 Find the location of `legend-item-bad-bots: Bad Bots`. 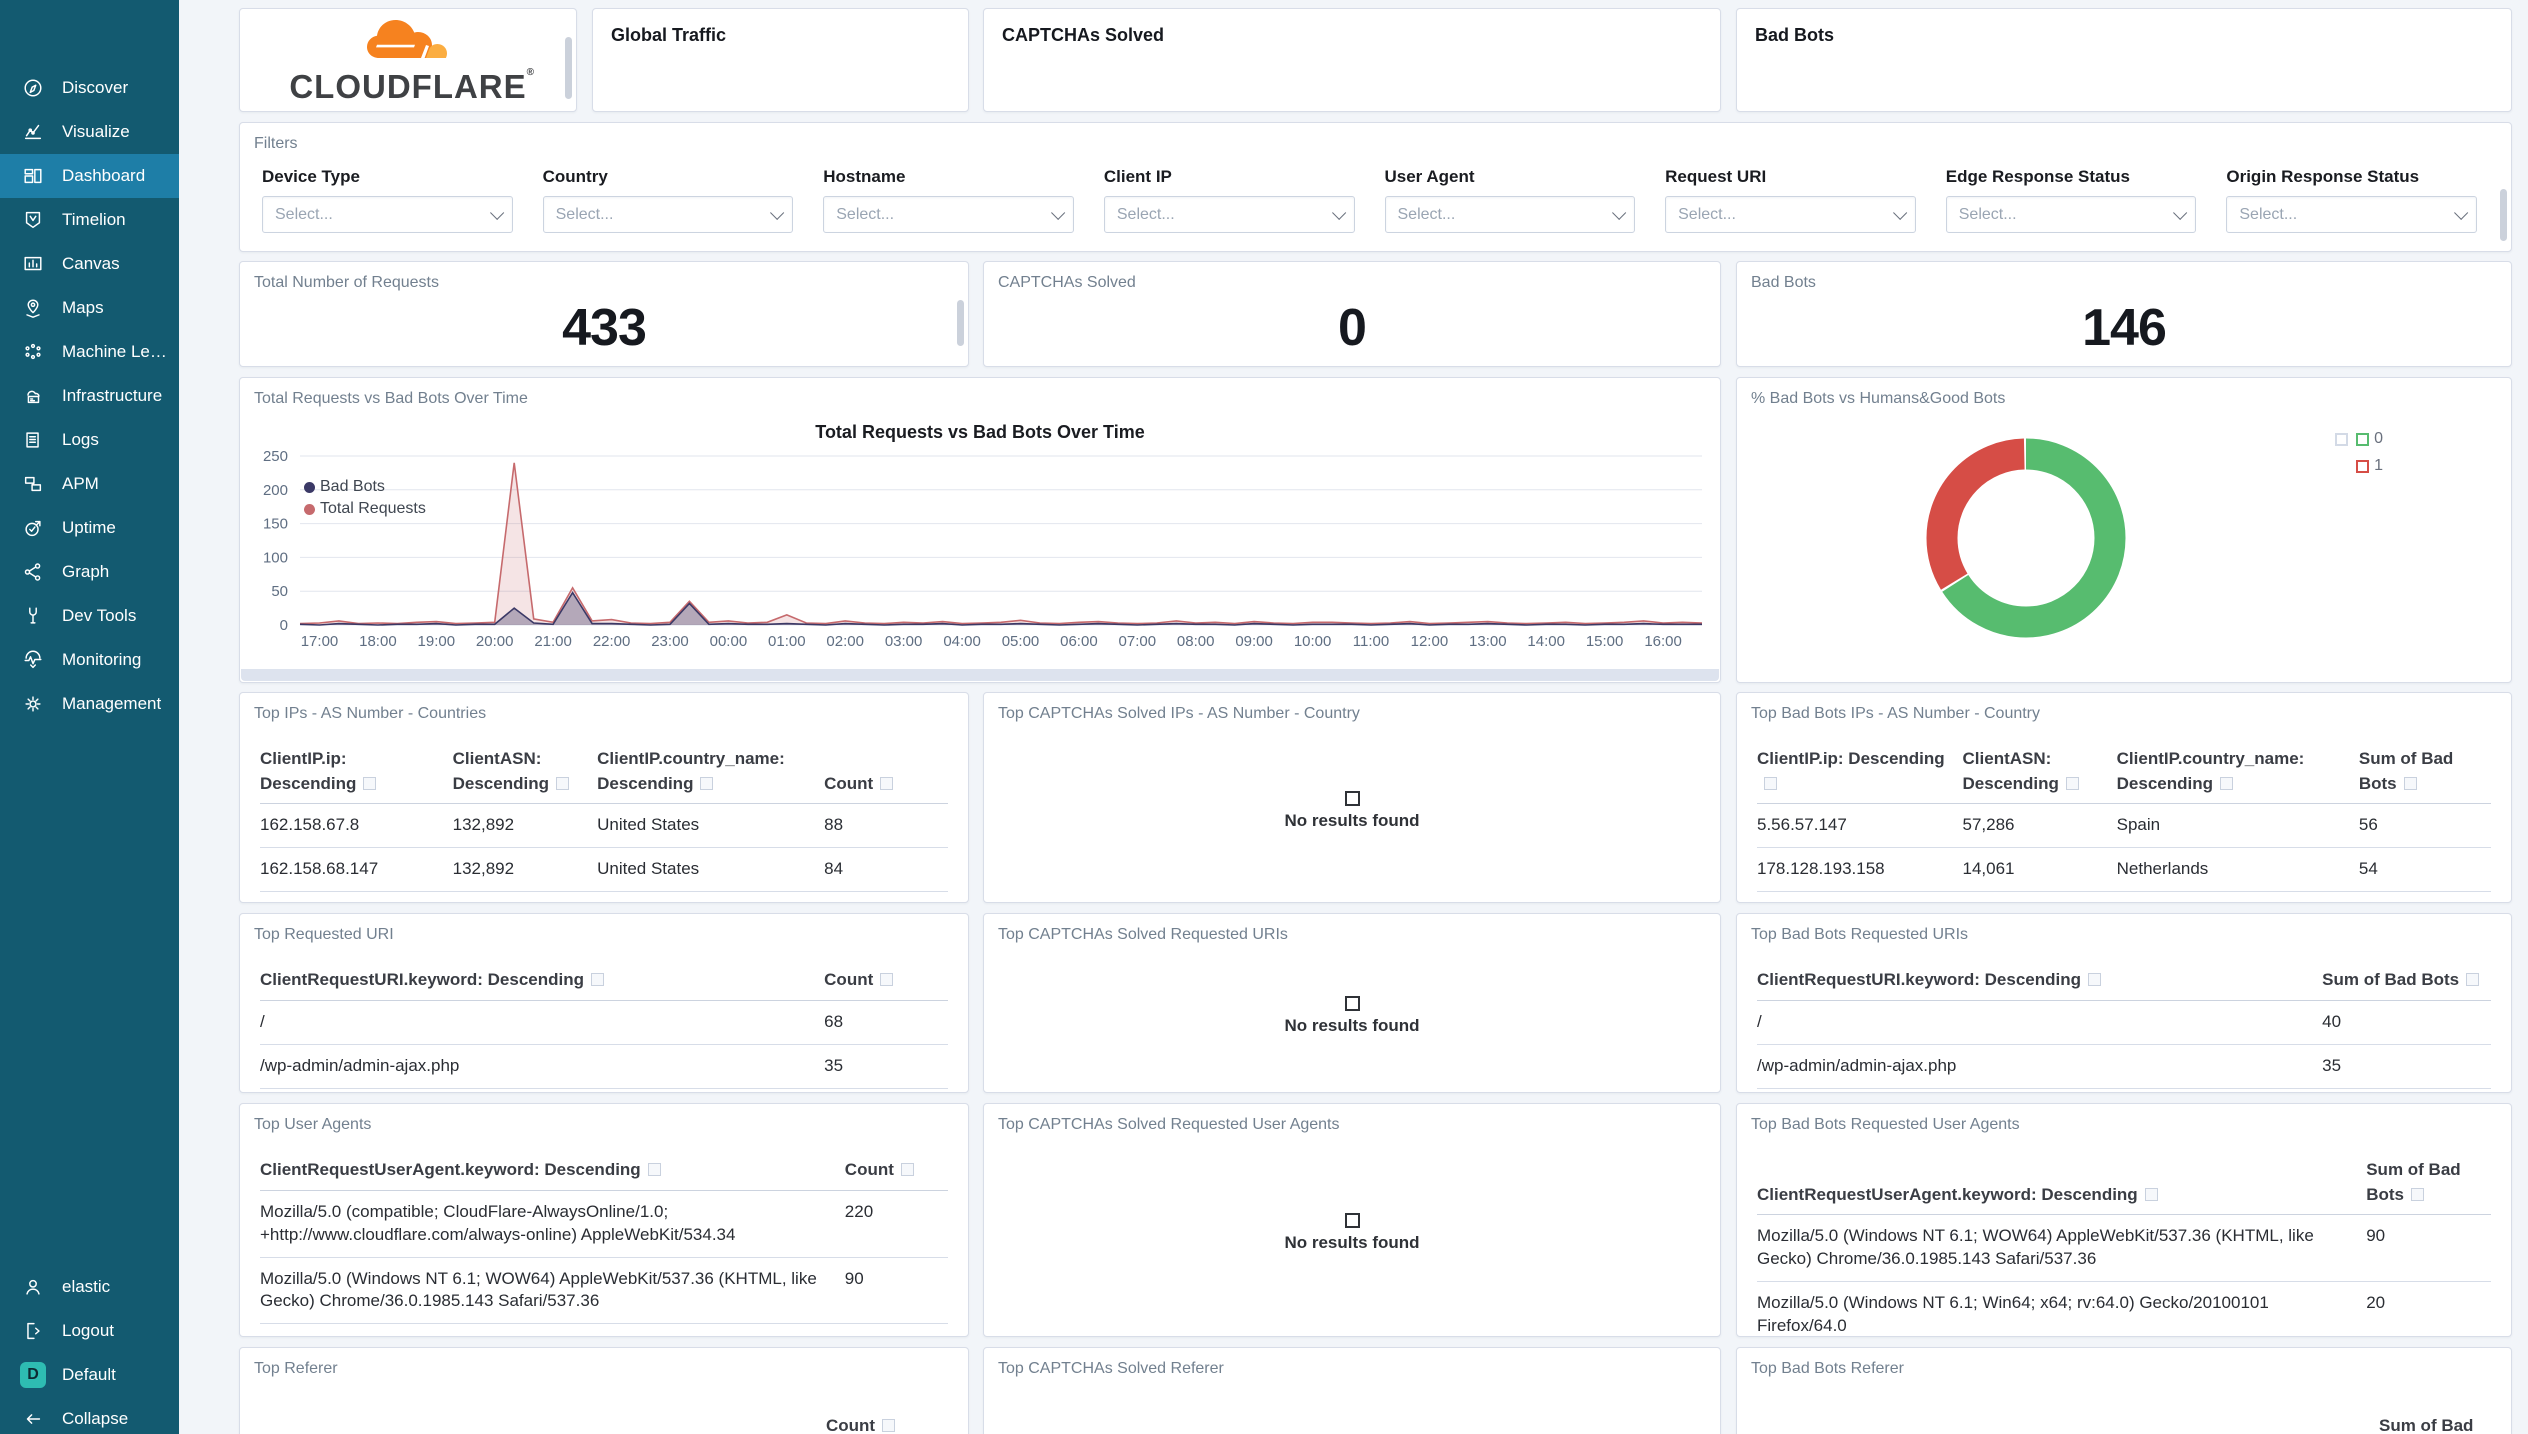

legend-item-bad-bots: Bad Bots is located at coordinates (365, 487).